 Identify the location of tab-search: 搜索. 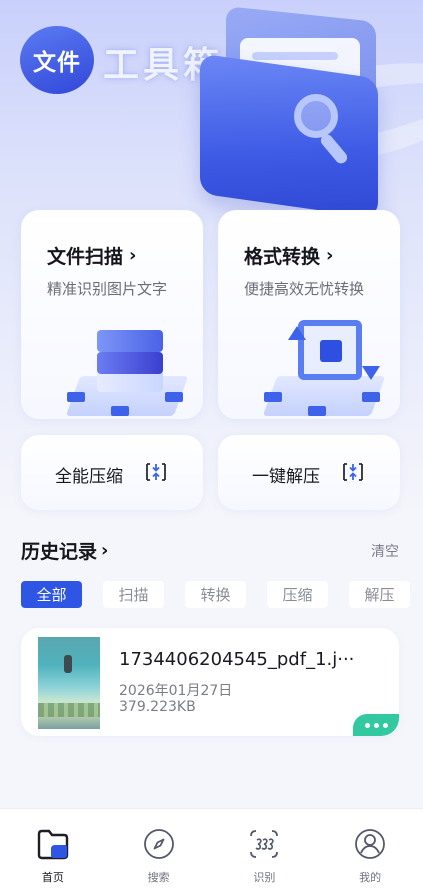
(159, 851).